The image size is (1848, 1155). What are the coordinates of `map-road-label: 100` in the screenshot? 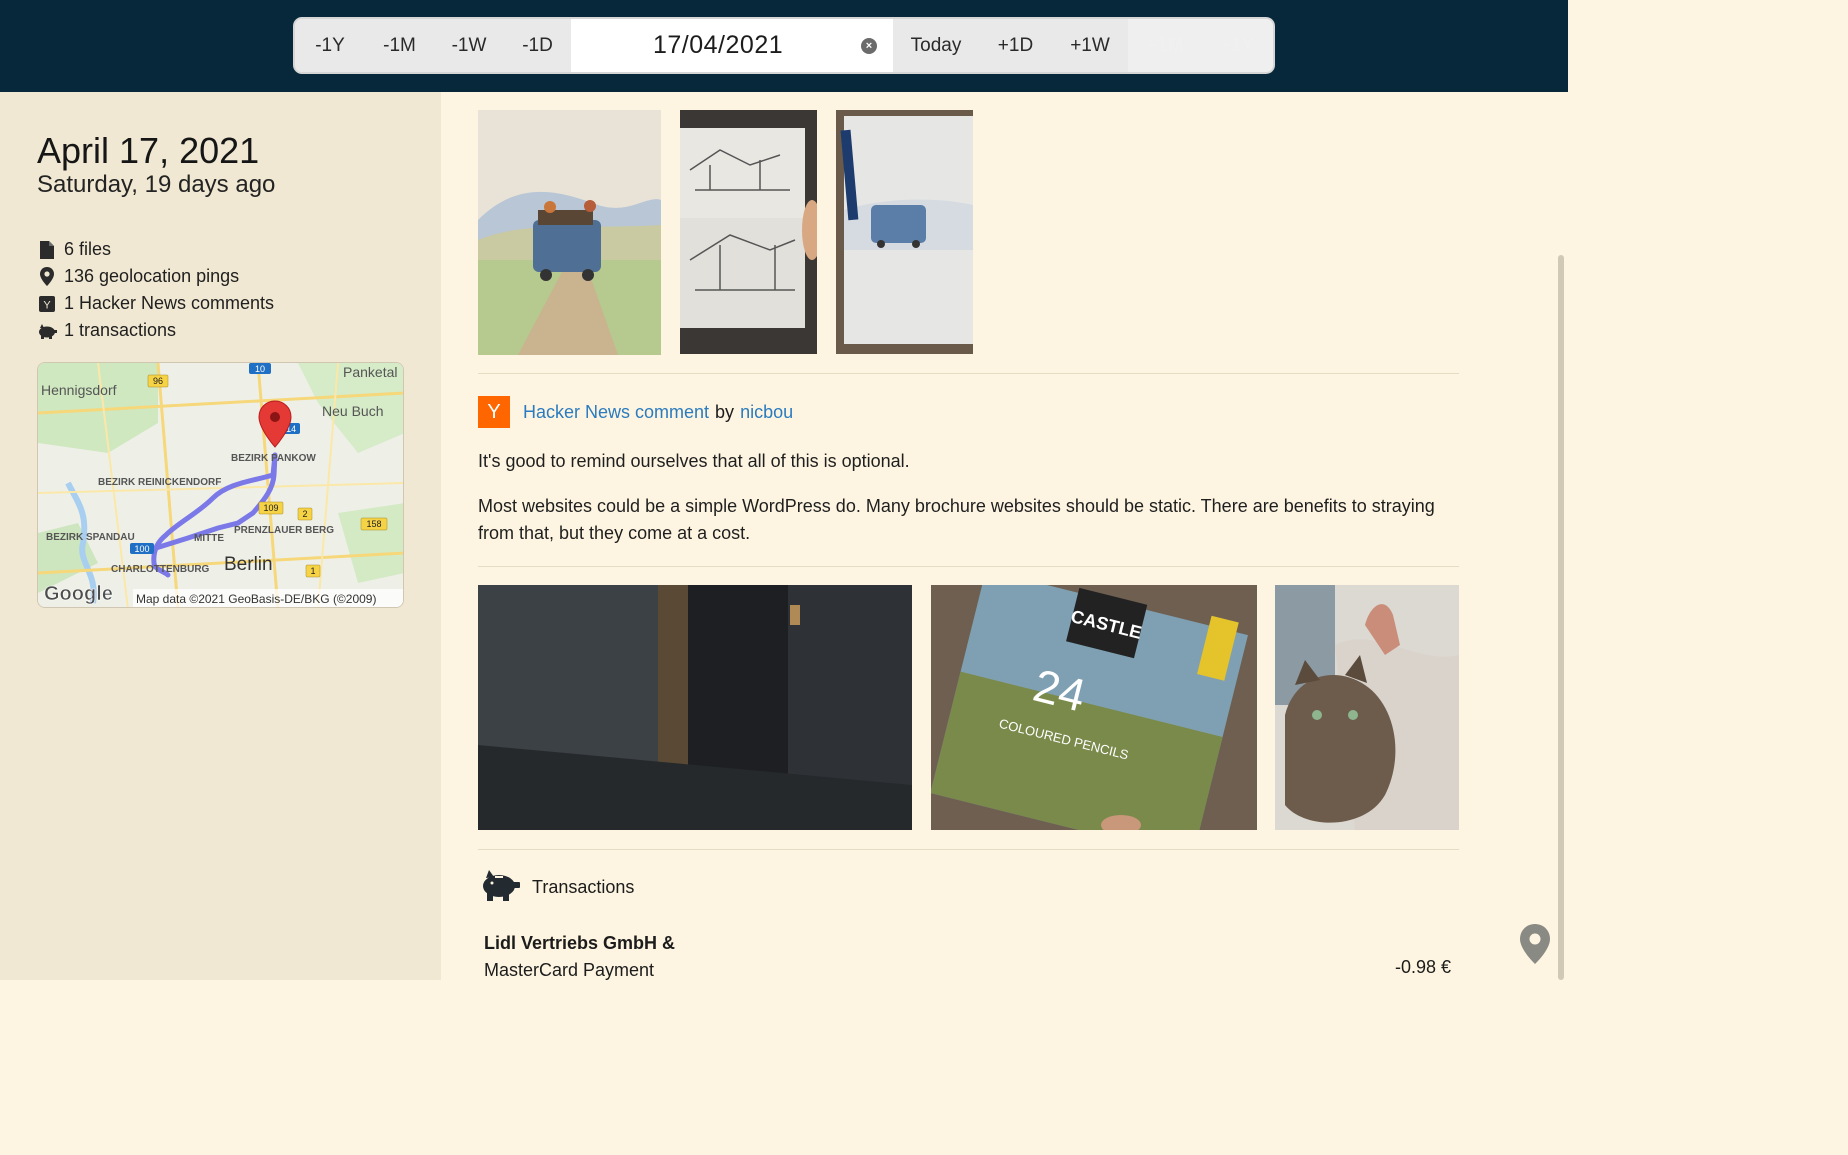 It's located at (141, 549).